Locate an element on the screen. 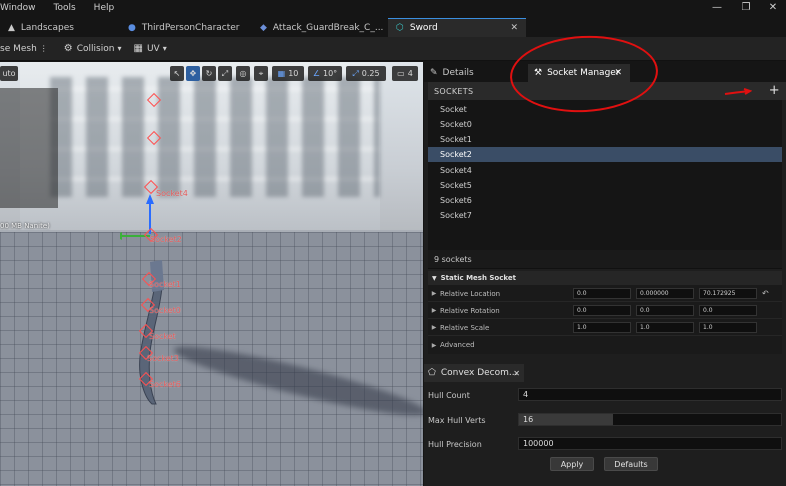 The height and width of the screenshot is (486, 786). slider-fill is located at coordinates (566, 419).